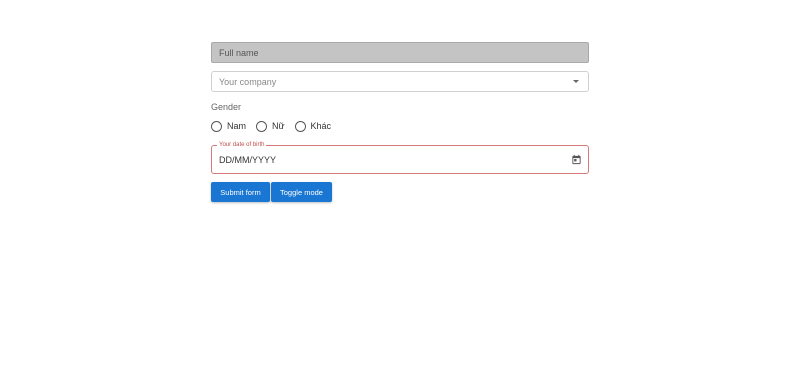 The width and height of the screenshot is (800, 371). I want to click on calendar-icon, so click(576, 159).